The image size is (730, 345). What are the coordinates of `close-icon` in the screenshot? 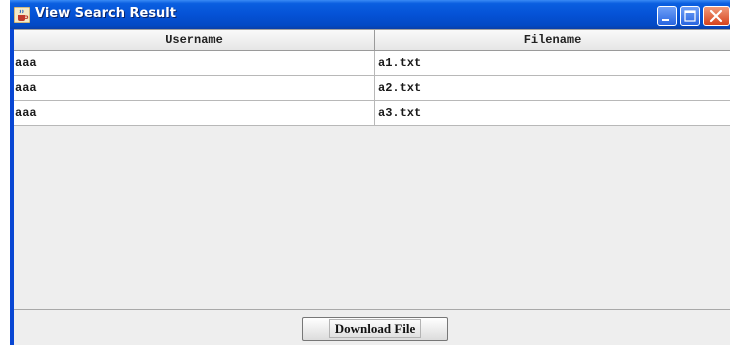 It's located at (716, 16).